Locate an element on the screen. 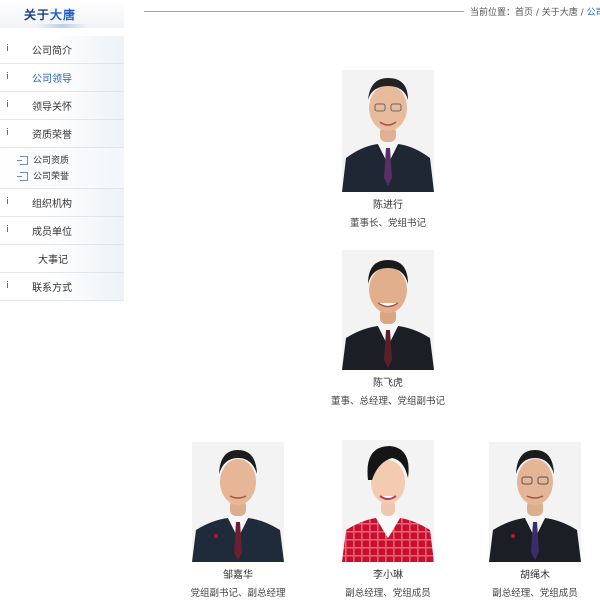 This screenshot has height=604, width=600. breadcrumb-label: 当前位置： is located at coordinates (493, 13).